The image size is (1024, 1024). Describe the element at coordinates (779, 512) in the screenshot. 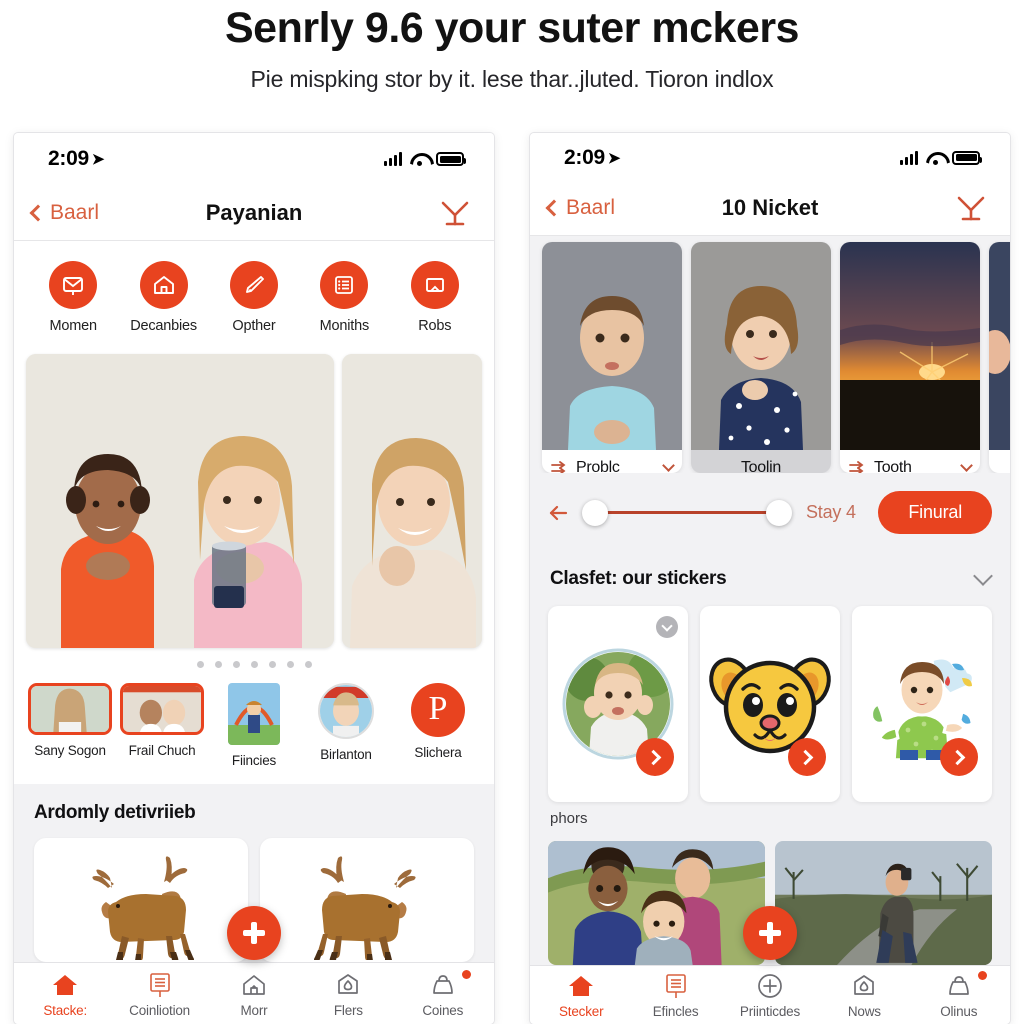

I see `slider-knob-max` at that location.